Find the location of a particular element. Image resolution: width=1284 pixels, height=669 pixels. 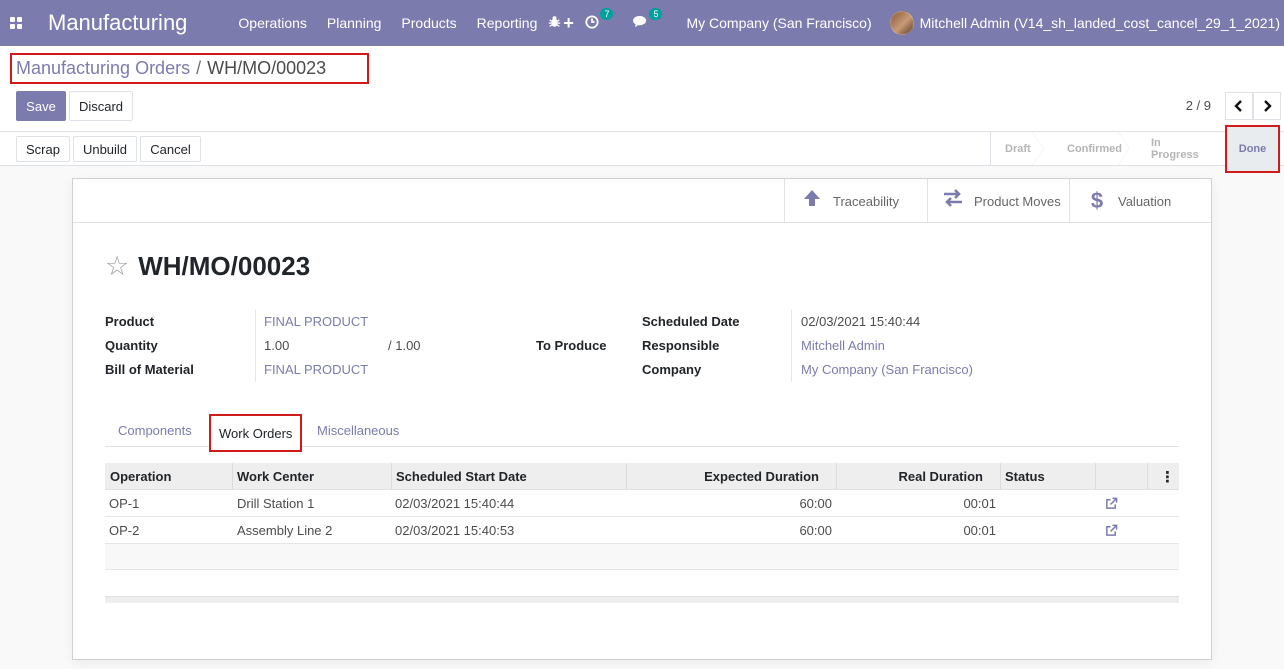

scheduled-date-label: Scheduled Date is located at coordinates (691, 321).